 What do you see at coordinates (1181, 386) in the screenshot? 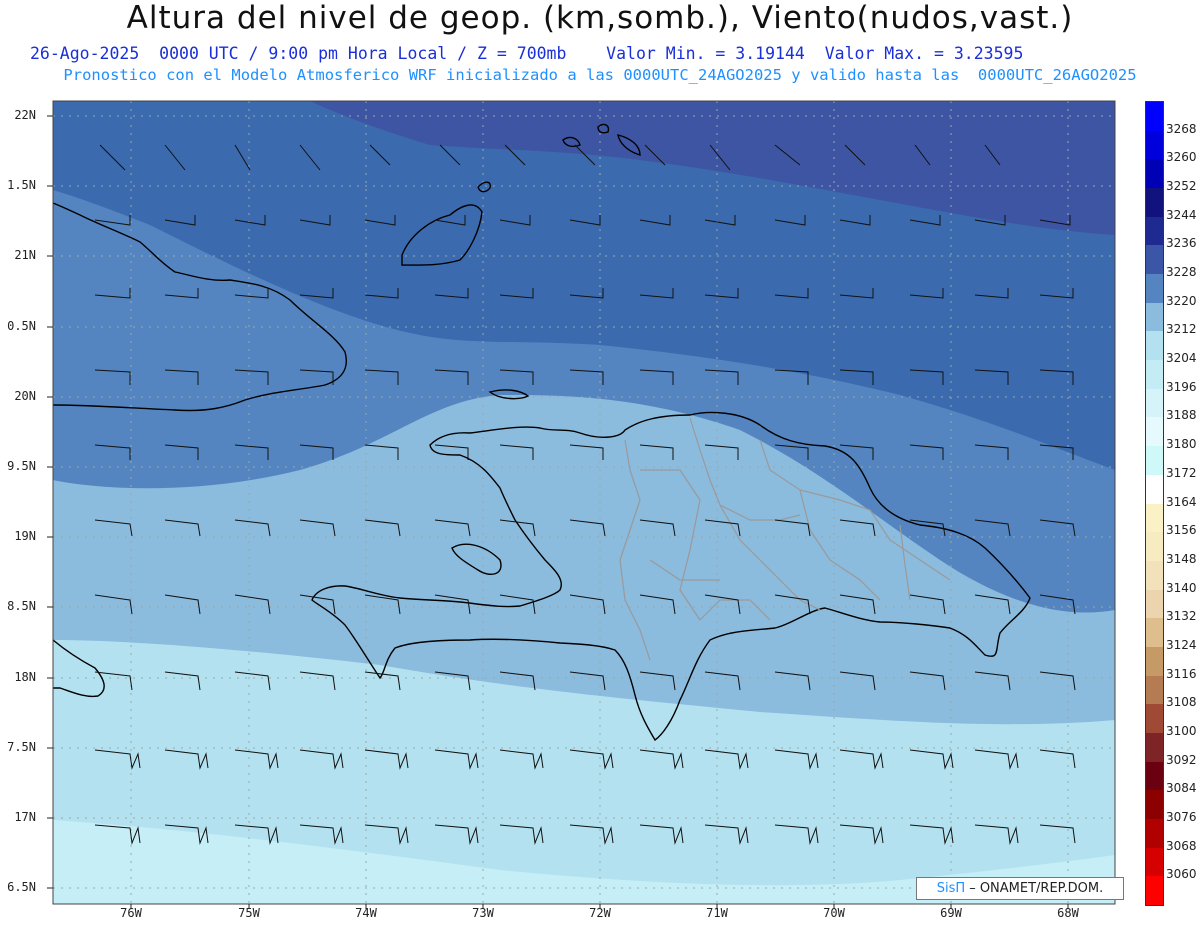
I see `legend-label: 3196` at bounding box center [1181, 386].